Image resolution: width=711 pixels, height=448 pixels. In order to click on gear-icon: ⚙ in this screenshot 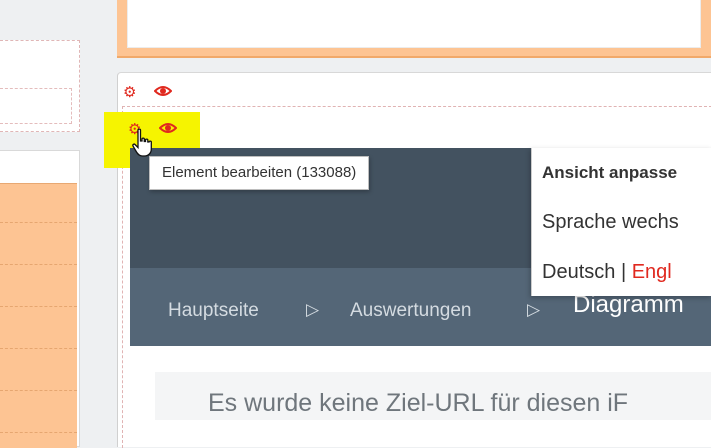, I will do `click(129, 92)`.